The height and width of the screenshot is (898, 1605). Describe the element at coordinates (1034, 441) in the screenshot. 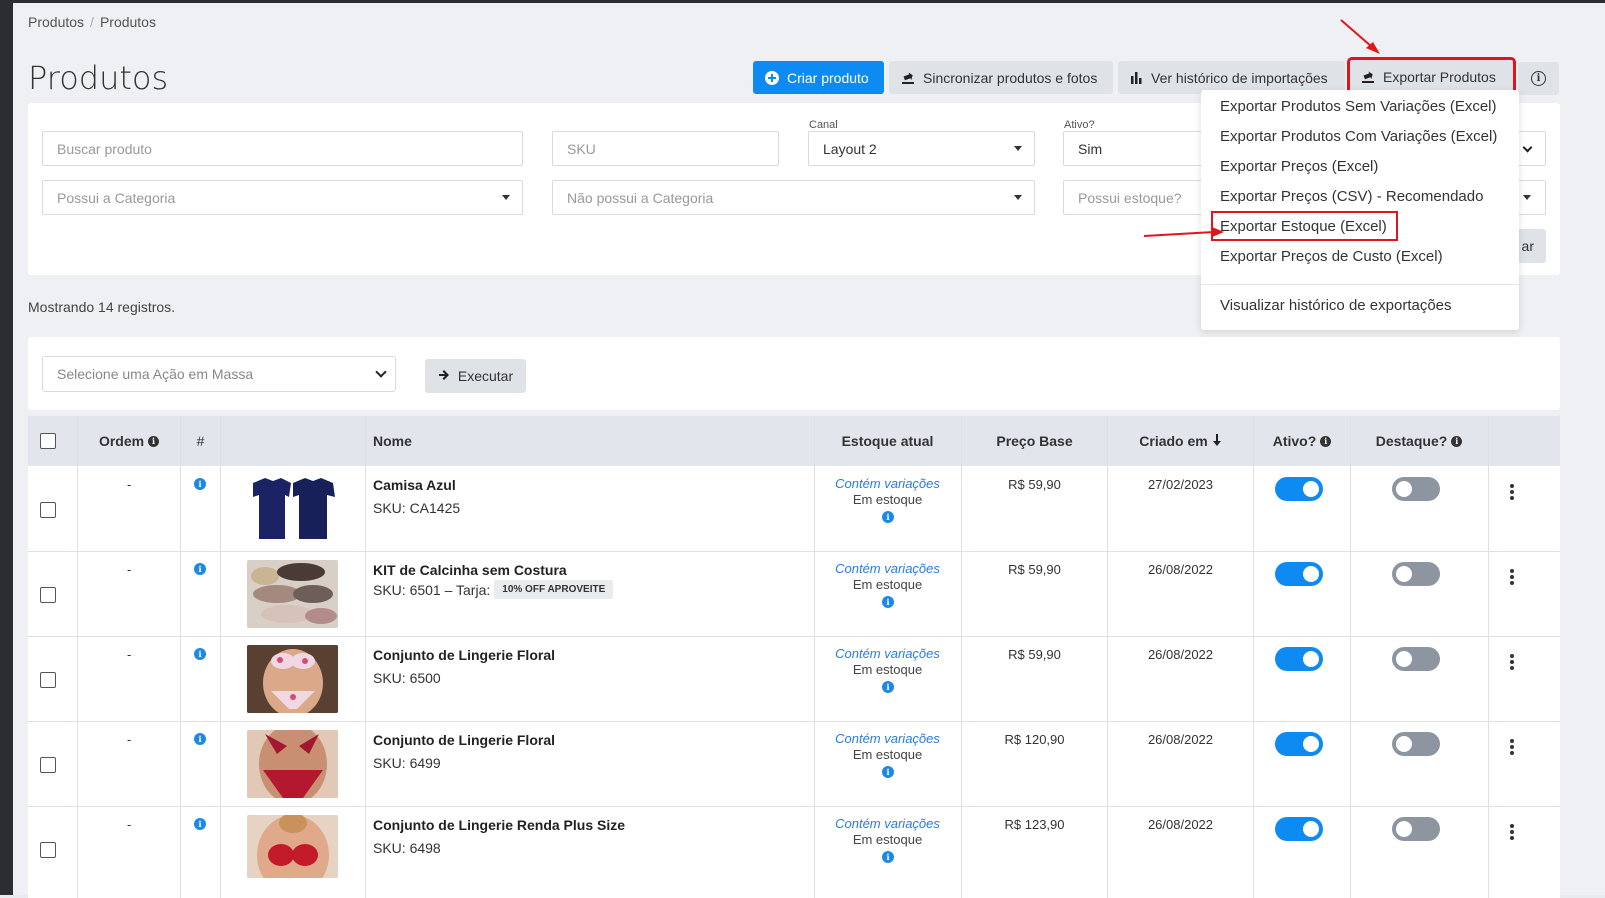

I see `header-price: Preço Base` at that location.